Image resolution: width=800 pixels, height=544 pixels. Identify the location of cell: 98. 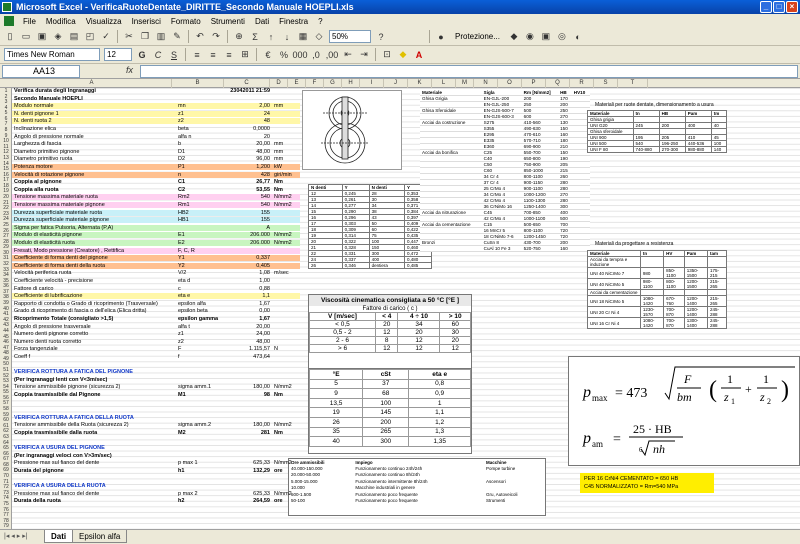
(250, 395).